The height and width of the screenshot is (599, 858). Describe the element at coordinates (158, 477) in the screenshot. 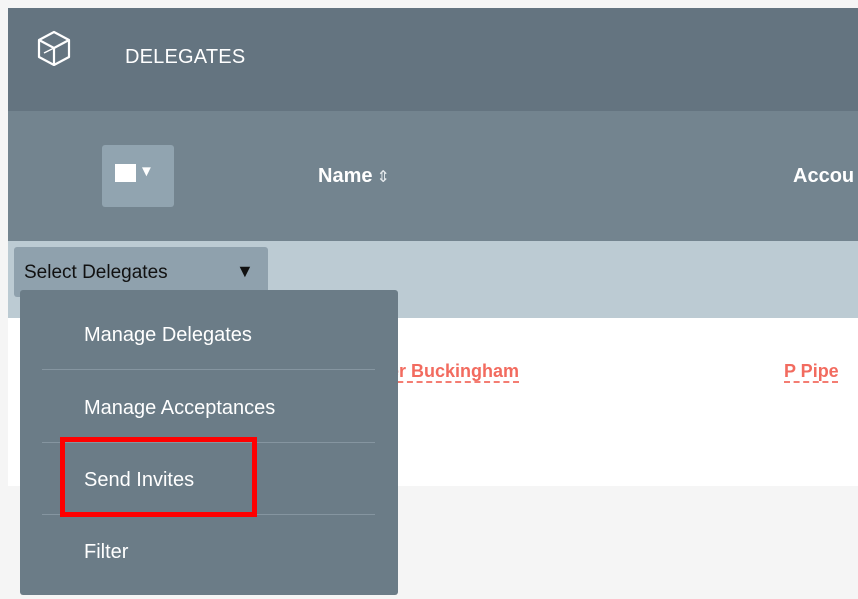

I see `send-invites-highlight` at that location.